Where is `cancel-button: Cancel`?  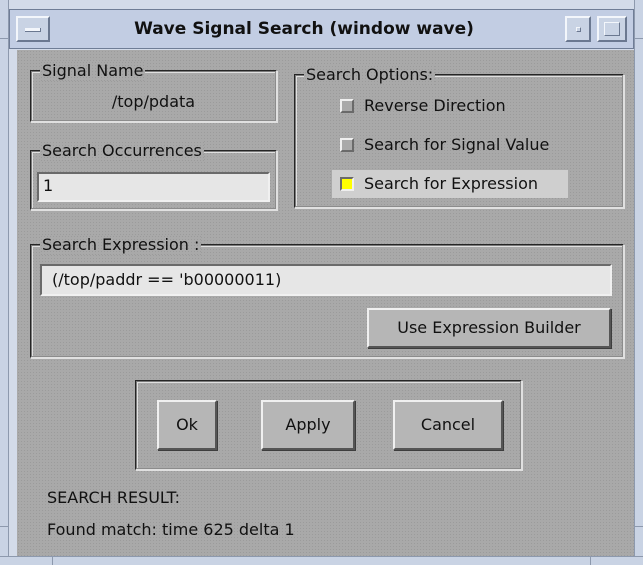 cancel-button: Cancel is located at coordinates (448, 425).